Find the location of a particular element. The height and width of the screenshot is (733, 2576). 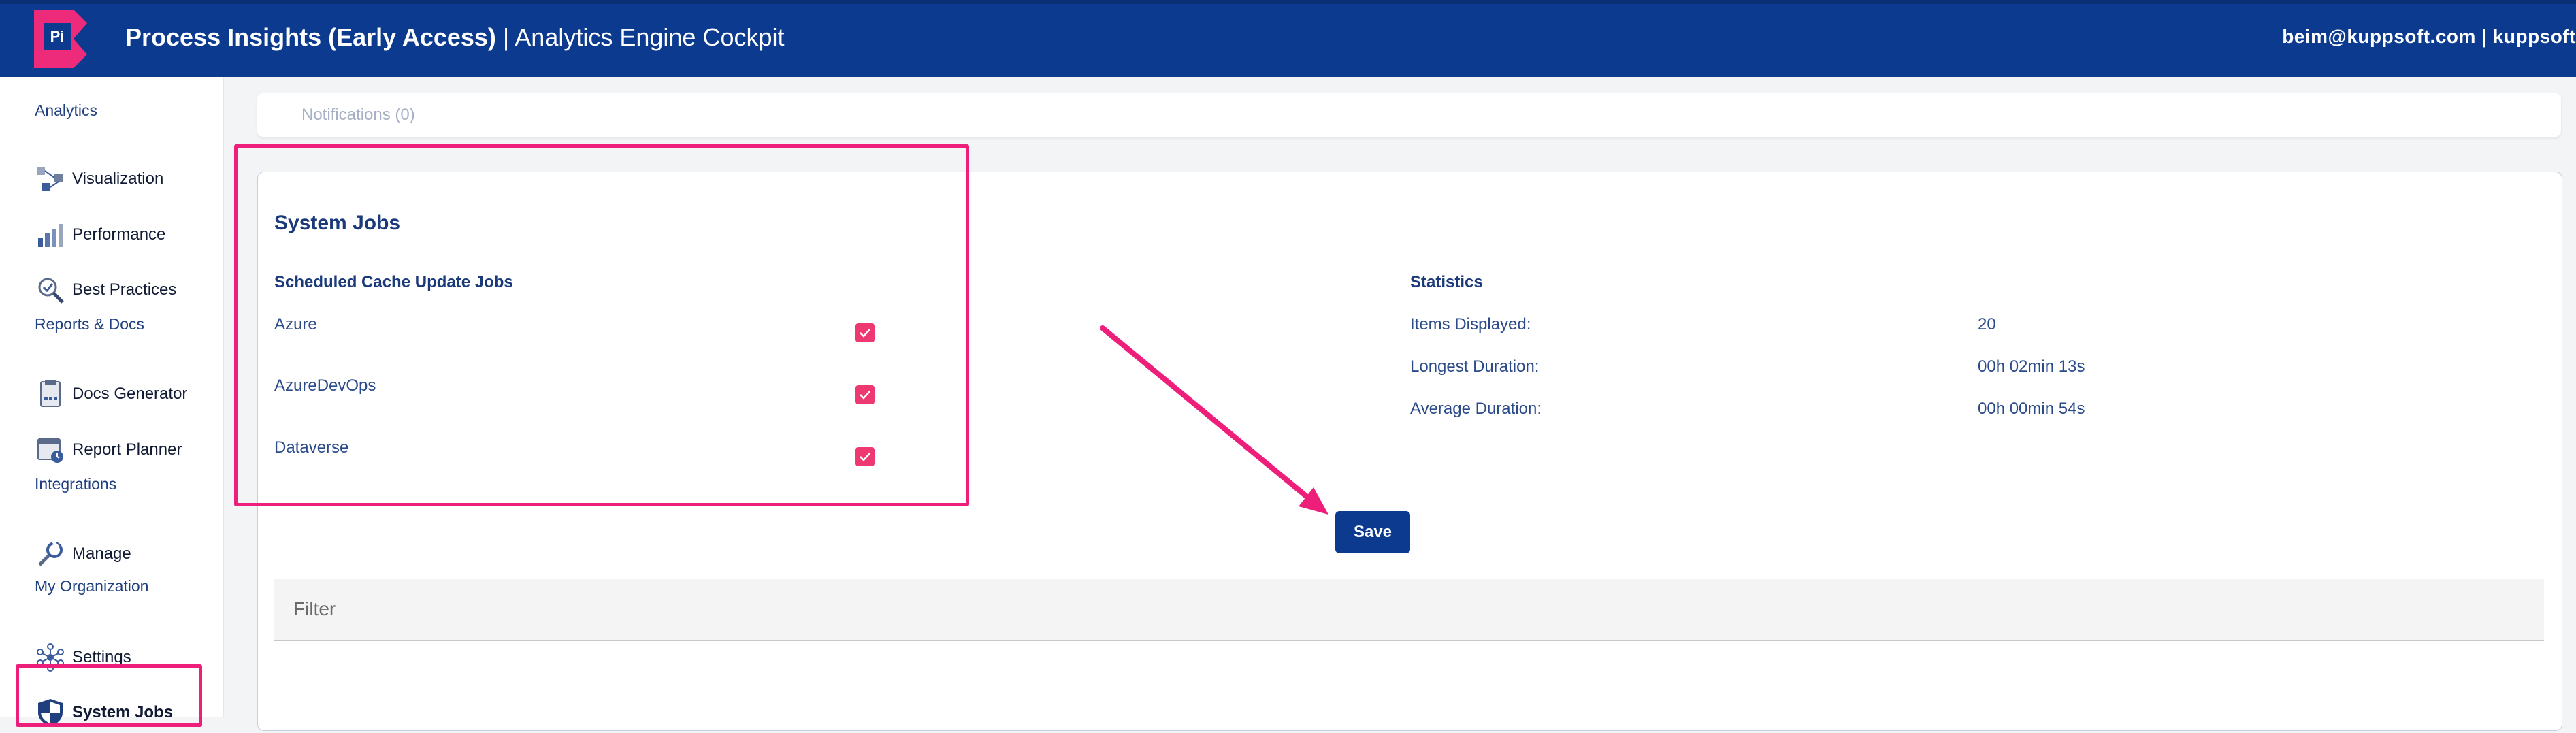

statistics-heading: Statistics is located at coordinates (1446, 282).